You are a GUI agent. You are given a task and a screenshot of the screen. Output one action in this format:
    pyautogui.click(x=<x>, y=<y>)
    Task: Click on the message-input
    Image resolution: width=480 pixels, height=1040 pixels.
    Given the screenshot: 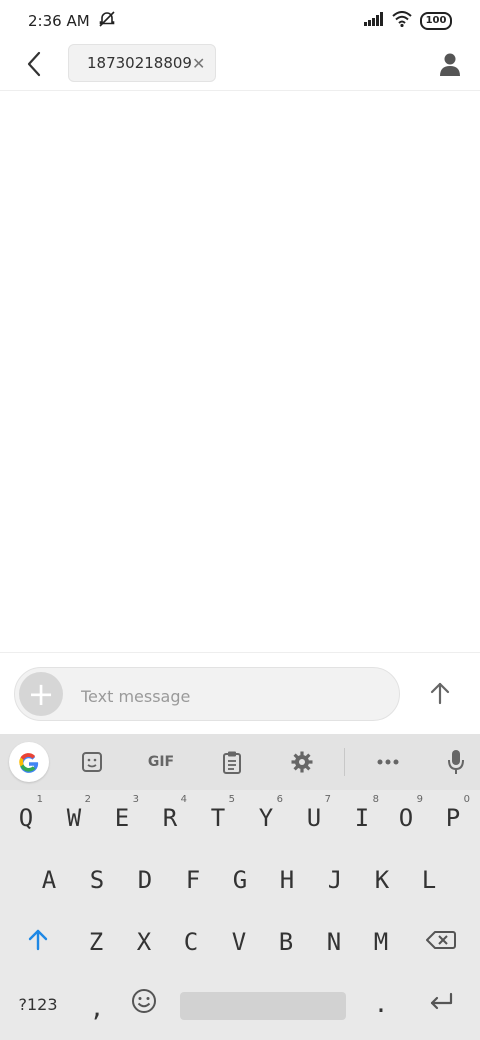 What is the action you would take?
    pyautogui.click(x=231, y=696)
    